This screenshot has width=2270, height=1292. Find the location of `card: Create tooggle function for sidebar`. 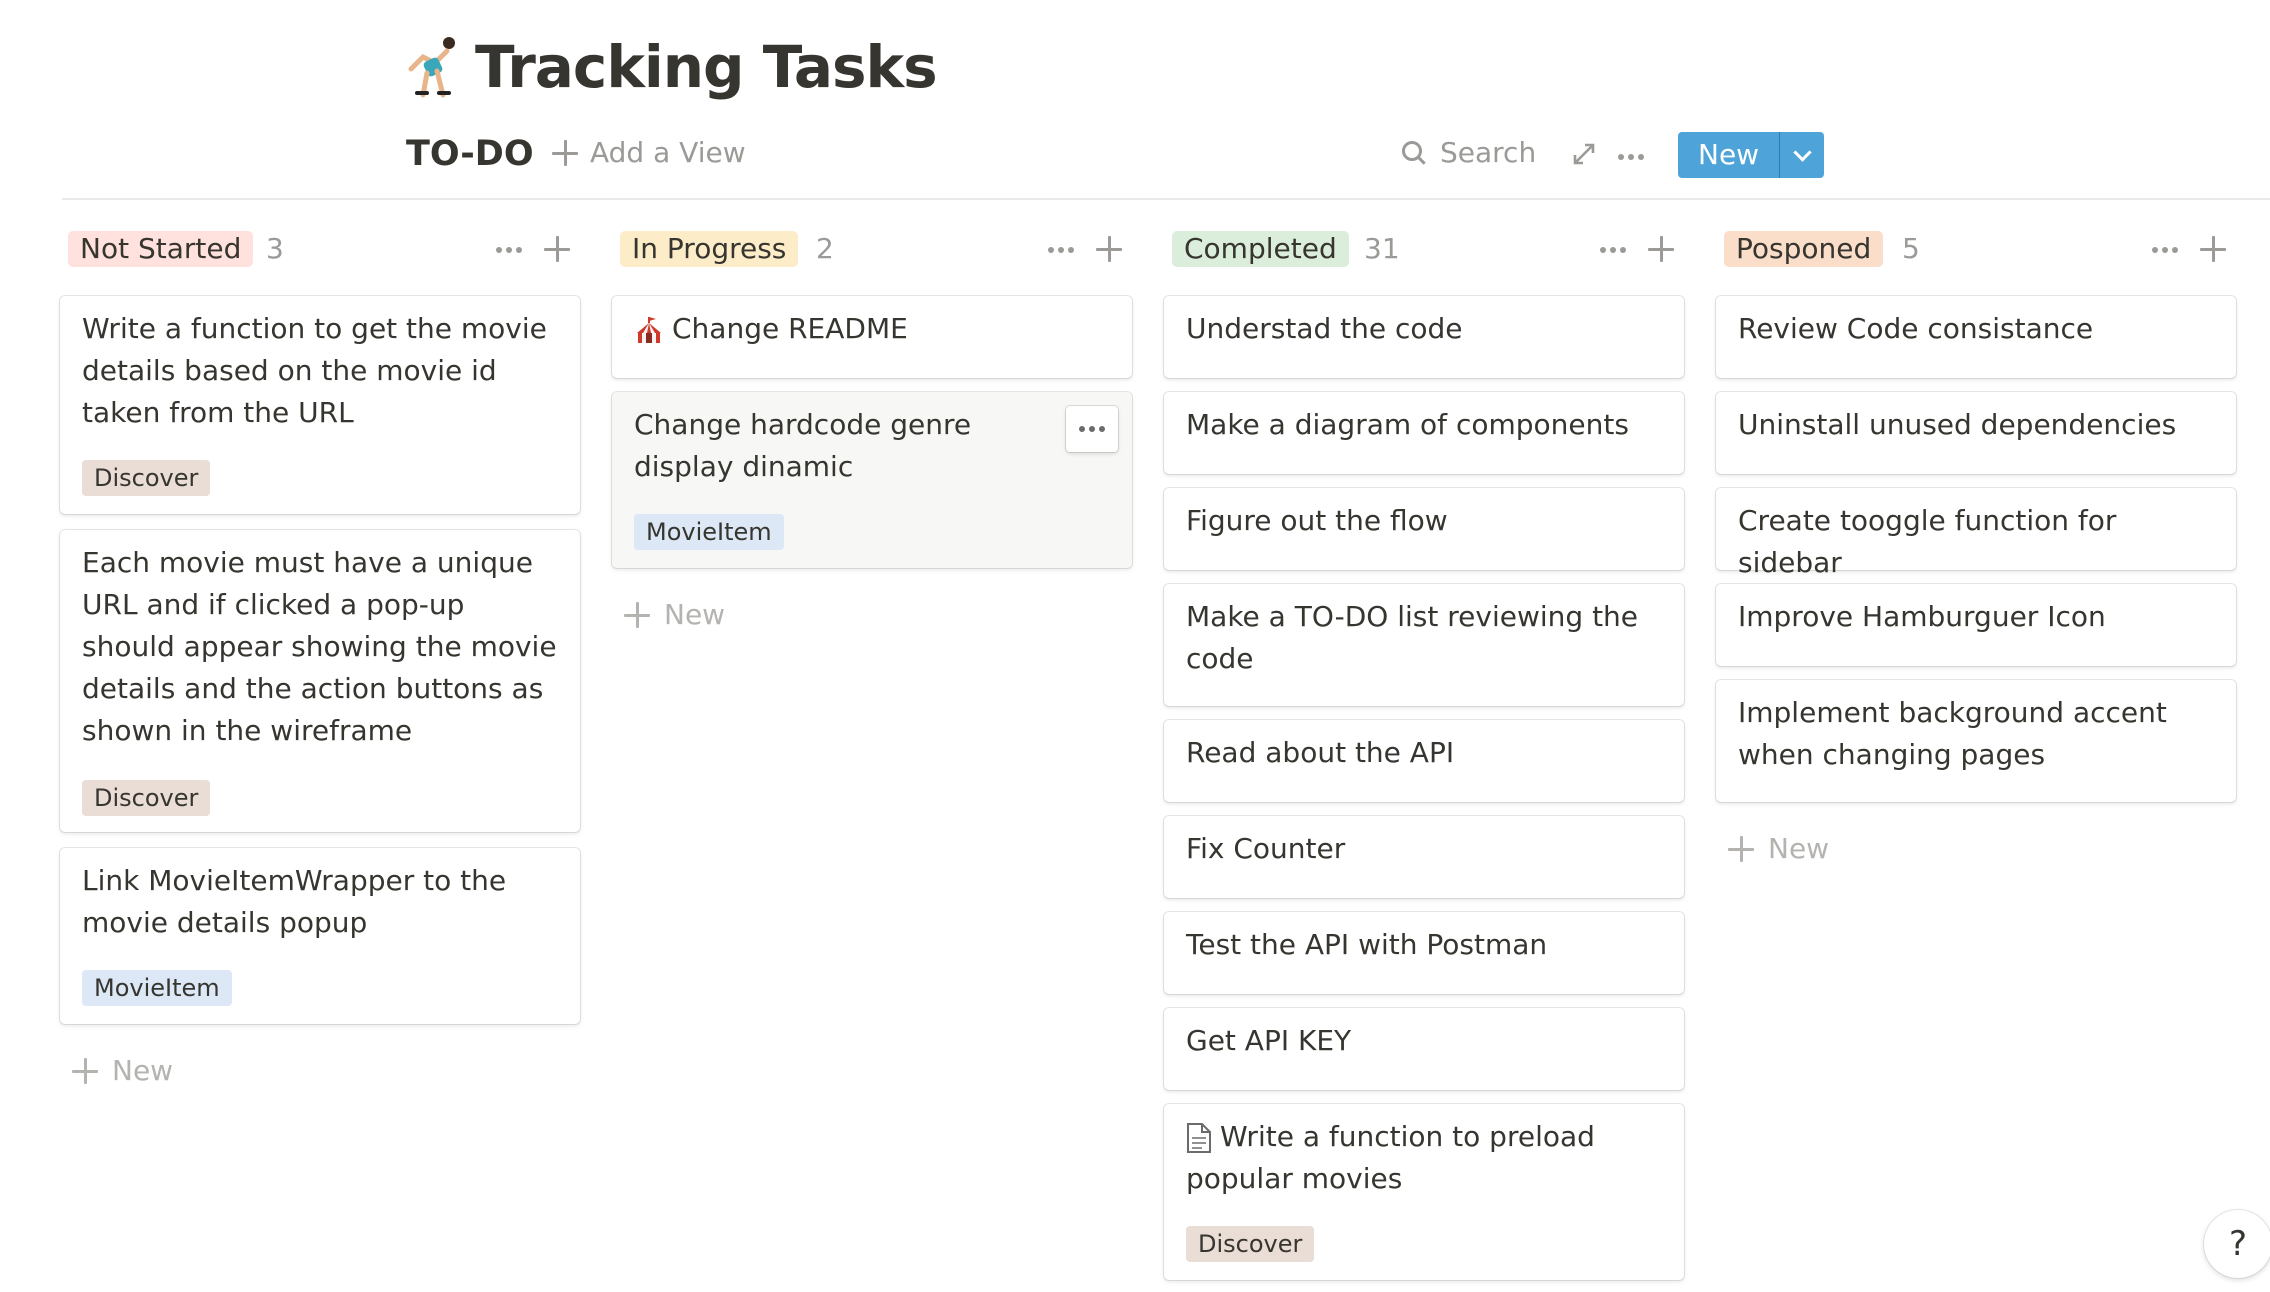

card: Create tooggle function for sidebar is located at coordinates (1976, 533).